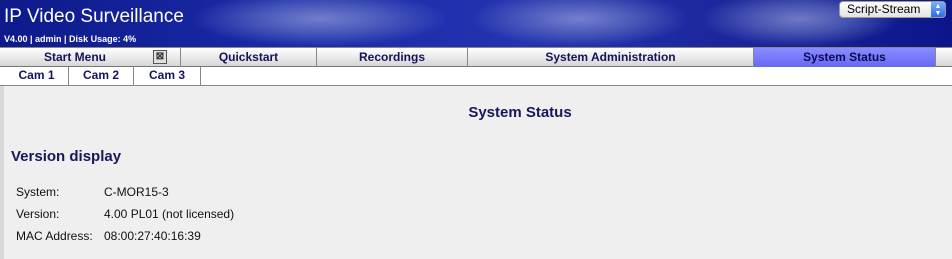 Image resolution: width=952 pixels, height=259 pixels. Describe the element at coordinates (37, 76) in the screenshot. I see `tab-cam-1: Cam 1` at that location.